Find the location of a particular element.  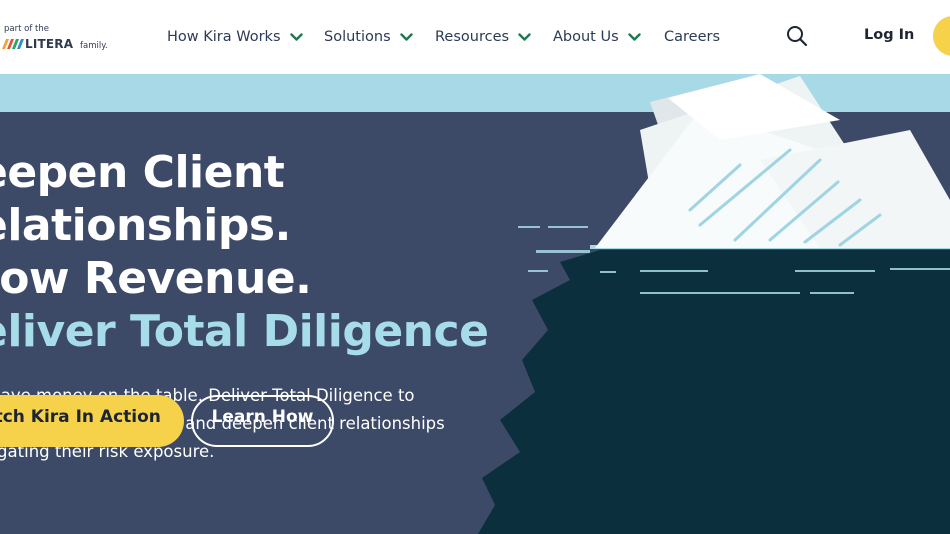

header-cta-button is located at coordinates (941, 36).